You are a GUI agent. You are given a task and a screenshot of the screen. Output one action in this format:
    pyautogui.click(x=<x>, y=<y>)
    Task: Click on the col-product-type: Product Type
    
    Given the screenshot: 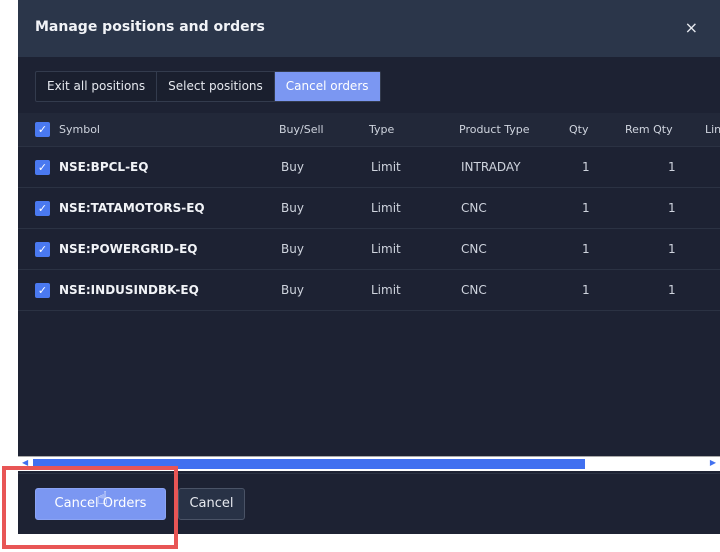 What is the action you would take?
    pyautogui.click(x=494, y=129)
    